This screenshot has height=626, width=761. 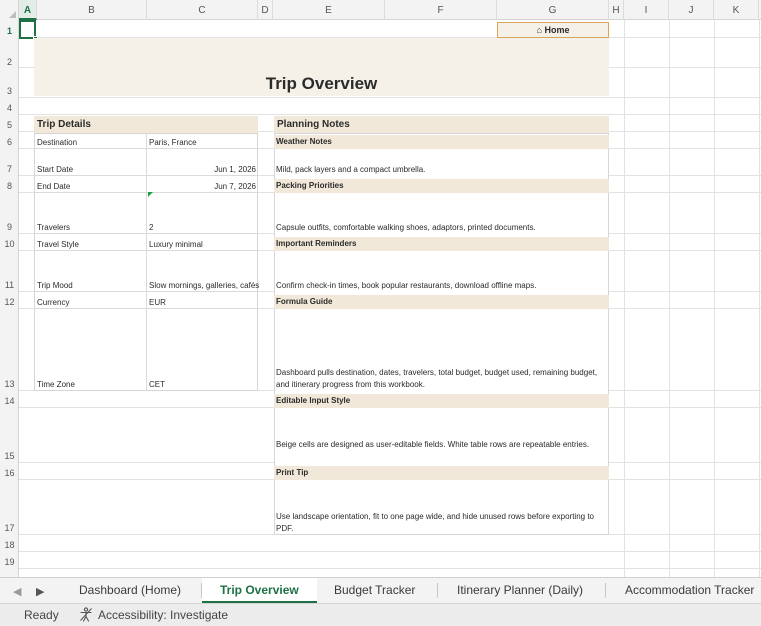 I want to click on row-header-2: 2, so click(x=9, y=62).